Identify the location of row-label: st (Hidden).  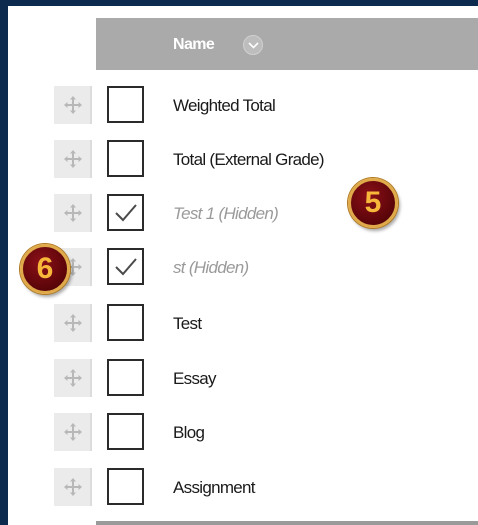
(211, 267).